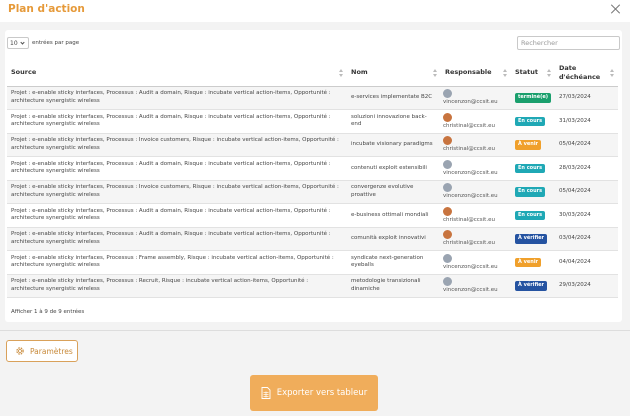  I want to click on modal-header: Plan d'action, so click(315, 11).